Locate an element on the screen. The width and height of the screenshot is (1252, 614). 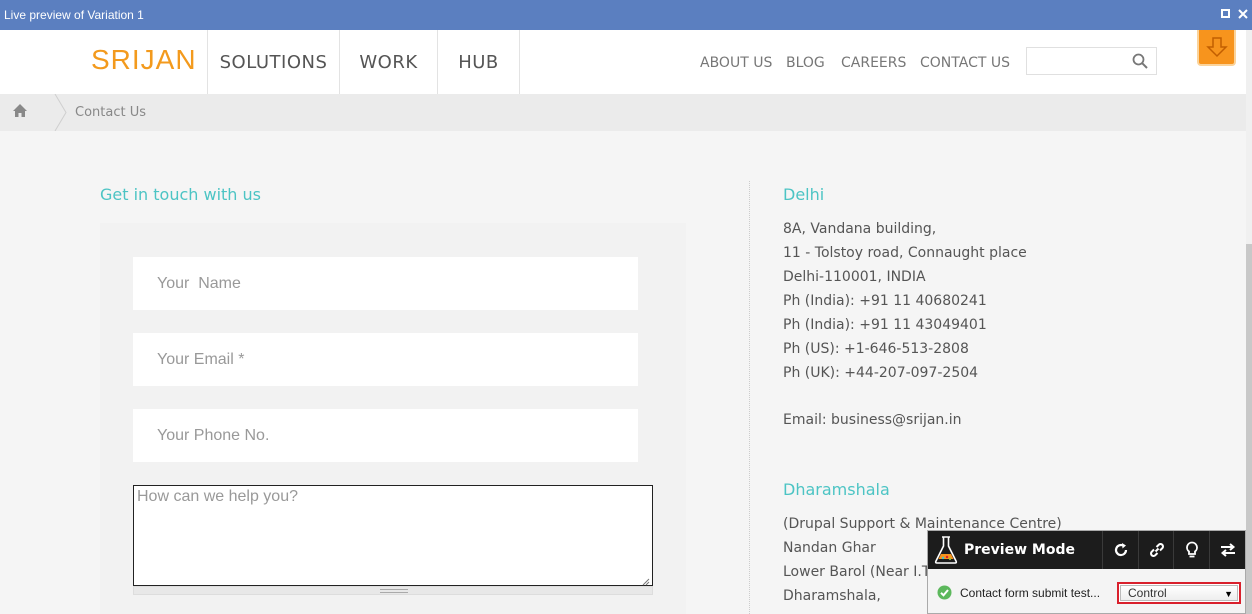
search-box is located at coordinates (1091, 61).